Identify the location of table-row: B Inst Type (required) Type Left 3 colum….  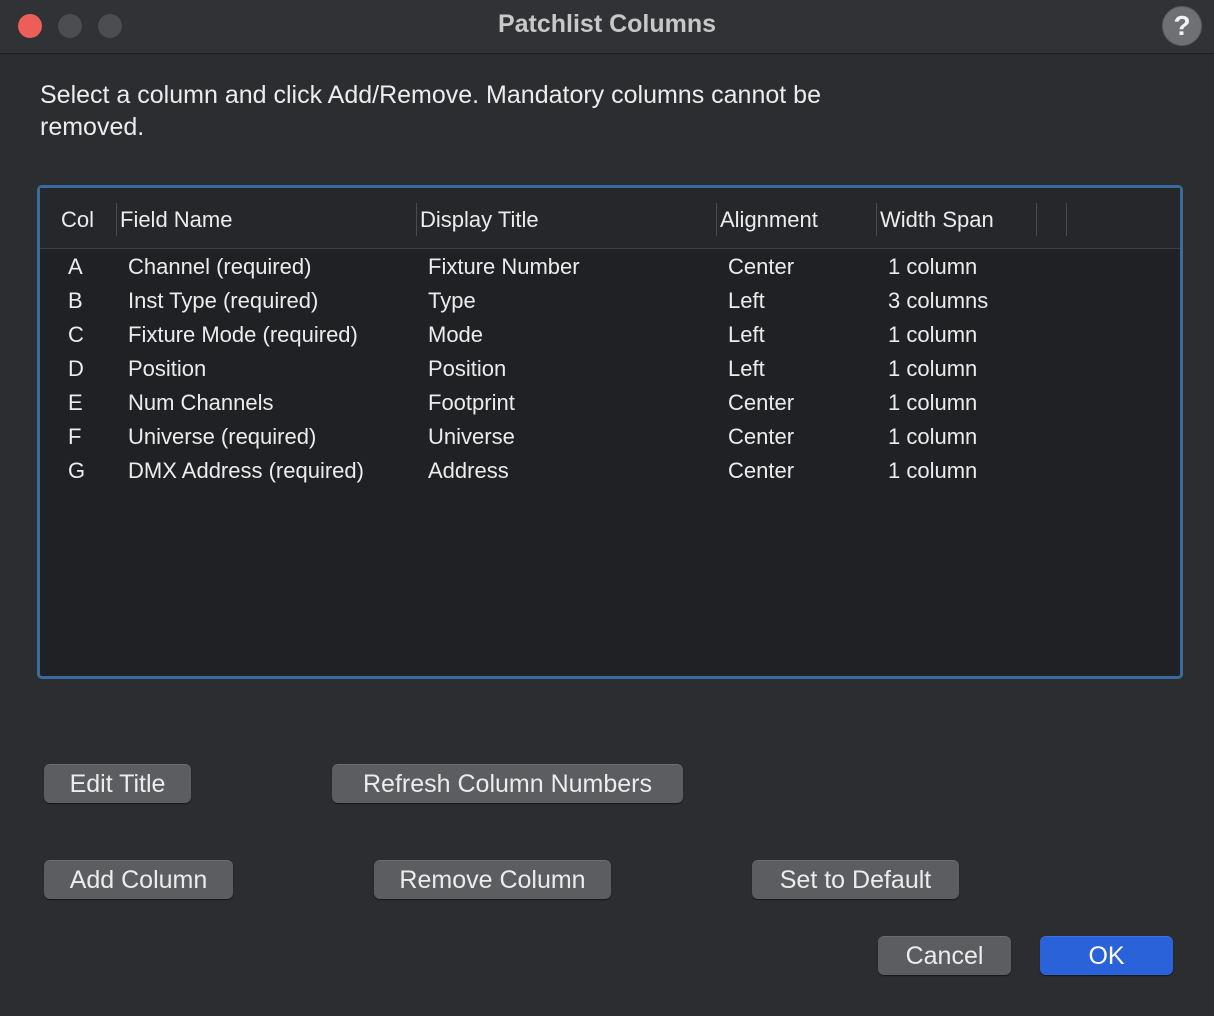
(610, 300).